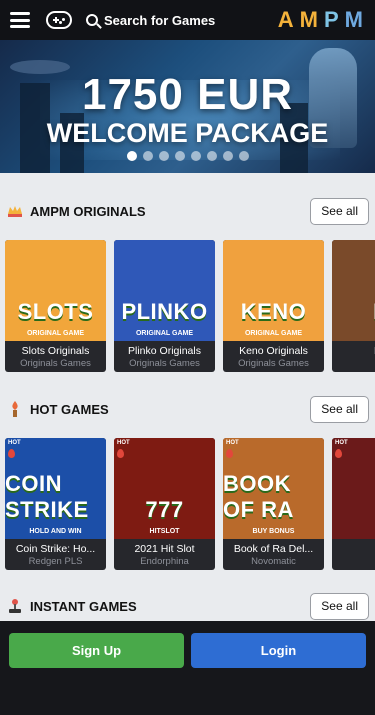  I want to click on game-logo-subtitle: HOLD AND WIN, so click(55, 531).